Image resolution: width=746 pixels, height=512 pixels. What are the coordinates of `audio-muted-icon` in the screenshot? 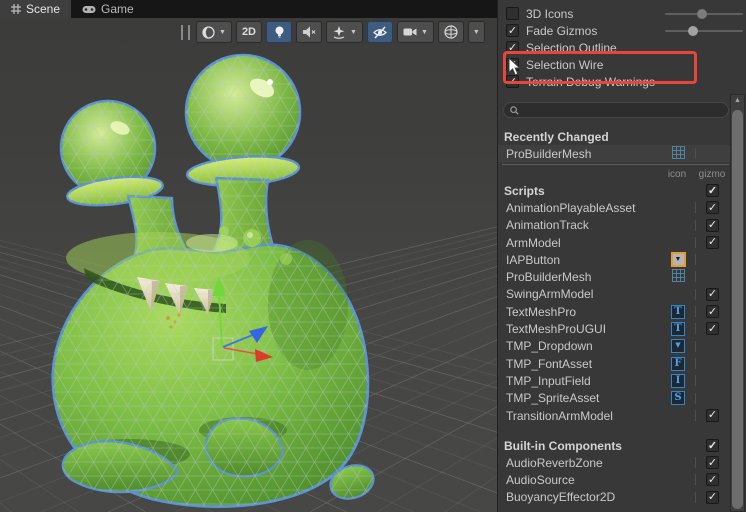 It's located at (309, 32).